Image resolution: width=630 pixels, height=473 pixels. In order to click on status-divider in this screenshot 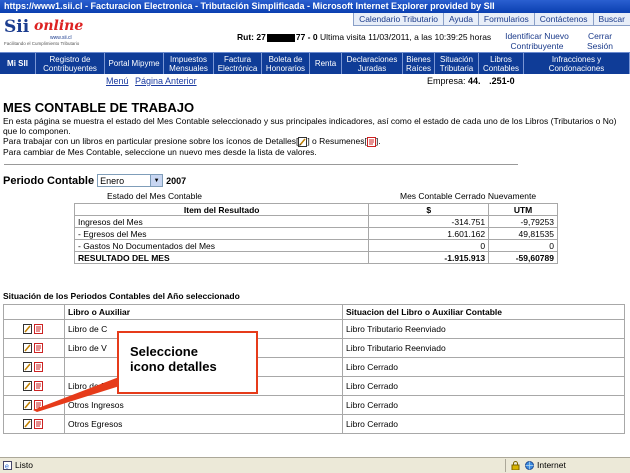, I will do `click(505, 465)`.